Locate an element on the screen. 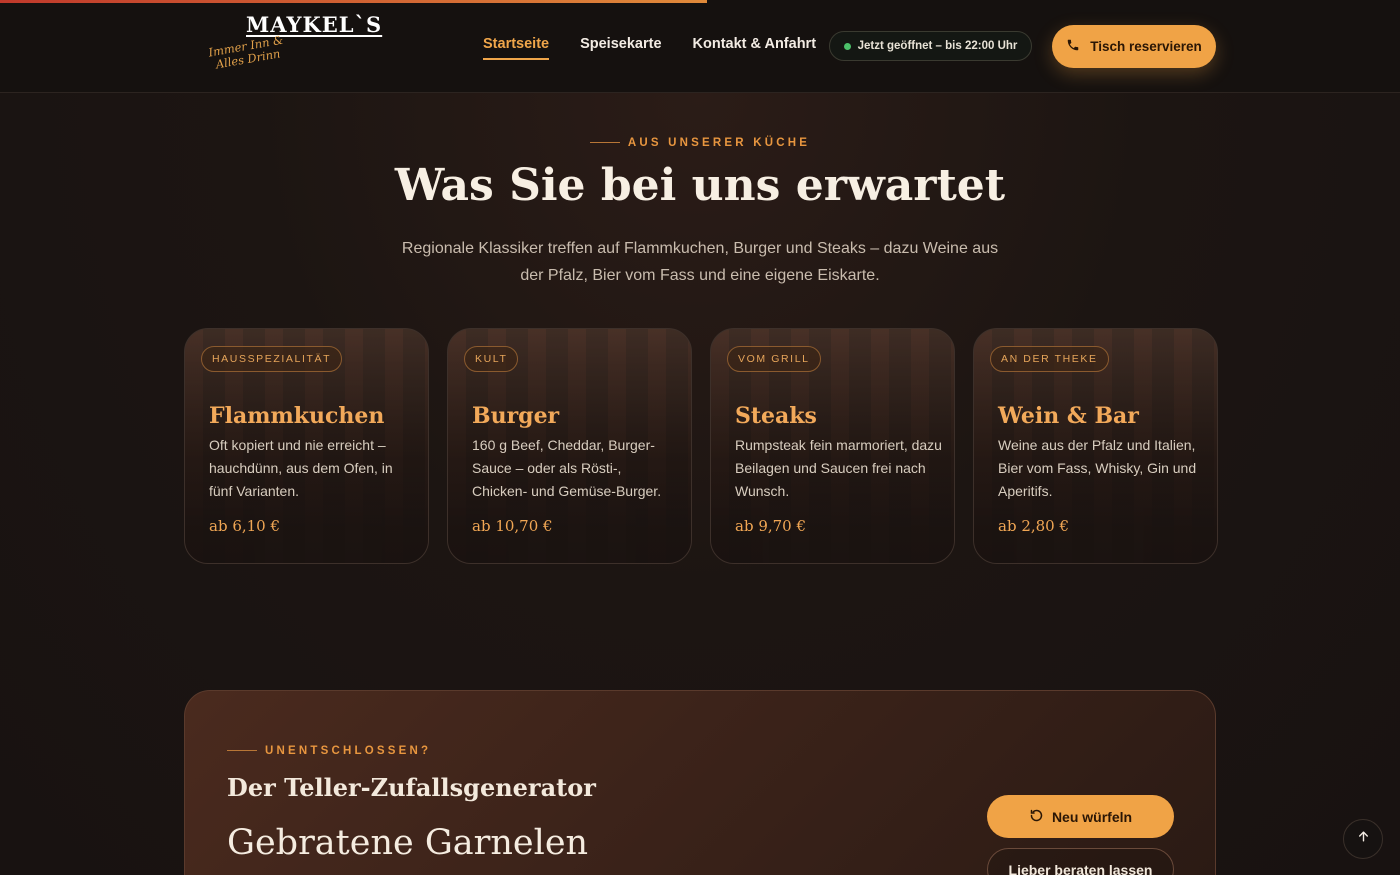 This screenshot has height=875, width=1400. section-eyebrow: AUS UNSERER KÜCHE is located at coordinates (700, 143).